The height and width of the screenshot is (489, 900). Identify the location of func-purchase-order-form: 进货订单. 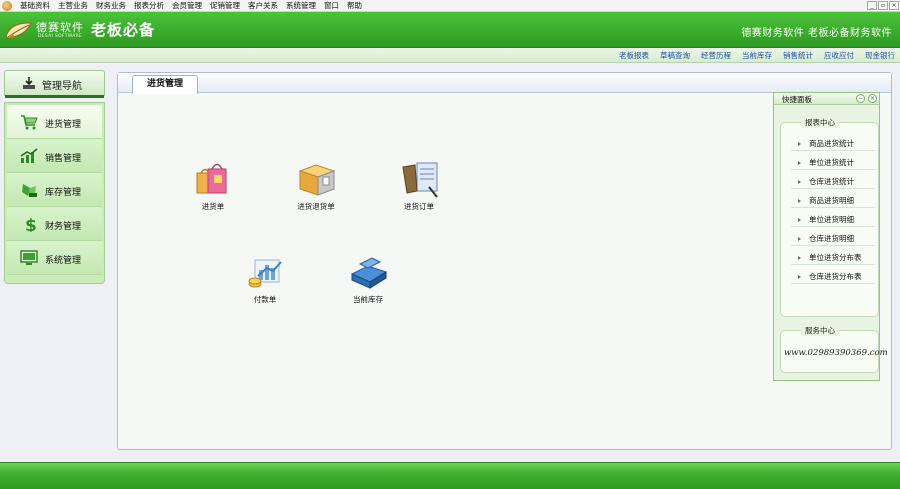
(419, 187).